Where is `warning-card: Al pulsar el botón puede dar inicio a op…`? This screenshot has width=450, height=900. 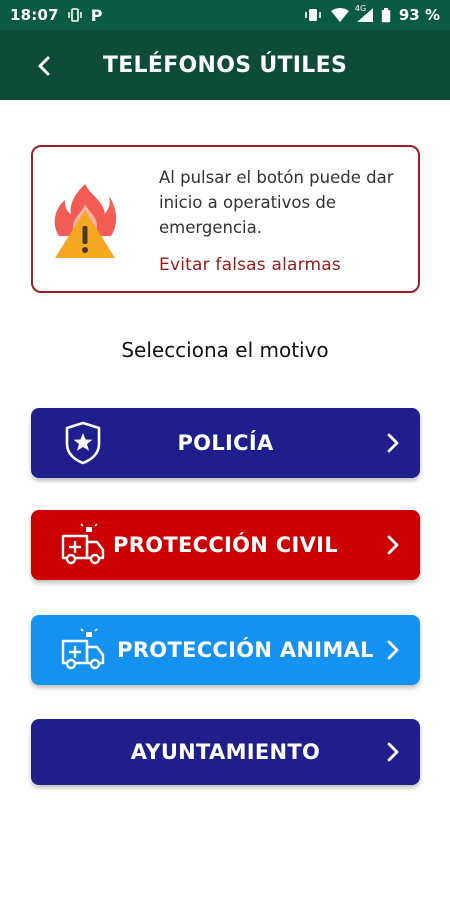 warning-card: Al pulsar el botón puede dar inicio a op… is located at coordinates (225, 219).